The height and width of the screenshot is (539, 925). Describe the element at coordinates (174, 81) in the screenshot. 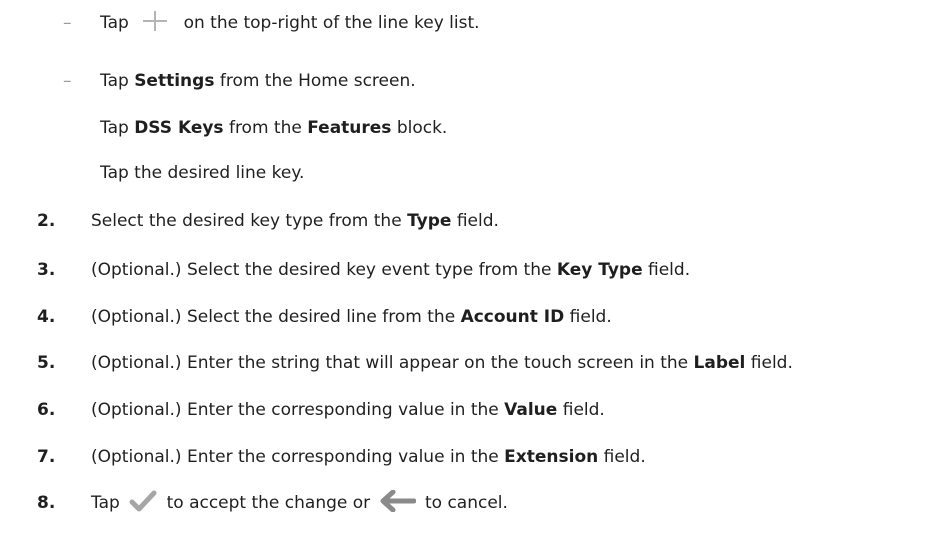

I see `bold-term: Settings` at that location.